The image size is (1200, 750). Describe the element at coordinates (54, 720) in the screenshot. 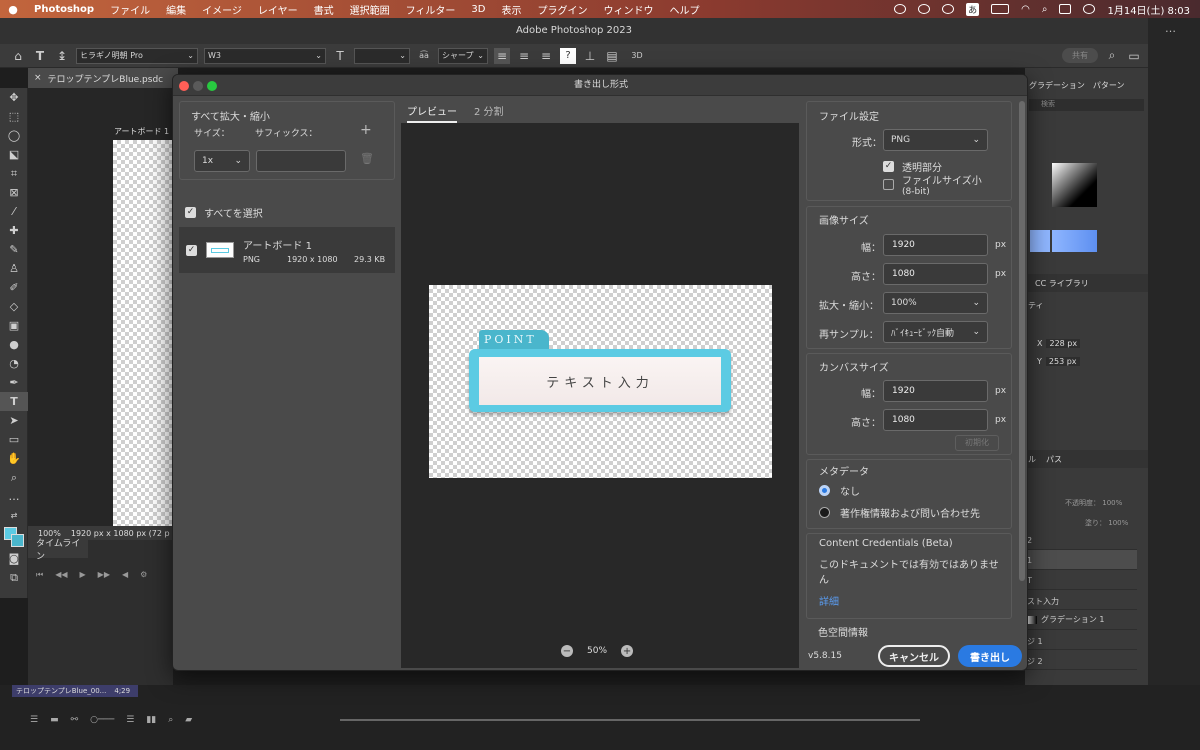

I see `clip-icon: ▬` at that location.